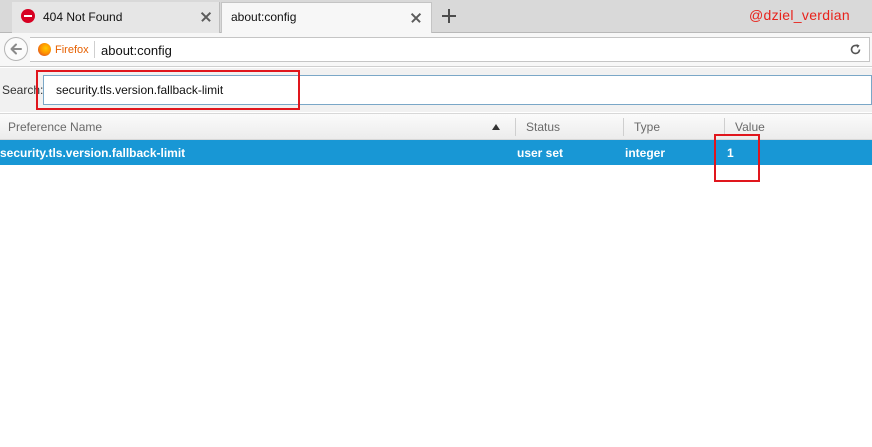 The width and height of the screenshot is (872, 447). I want to click on column-header-row: Preference Name Status Type Value, so click(436, 126).